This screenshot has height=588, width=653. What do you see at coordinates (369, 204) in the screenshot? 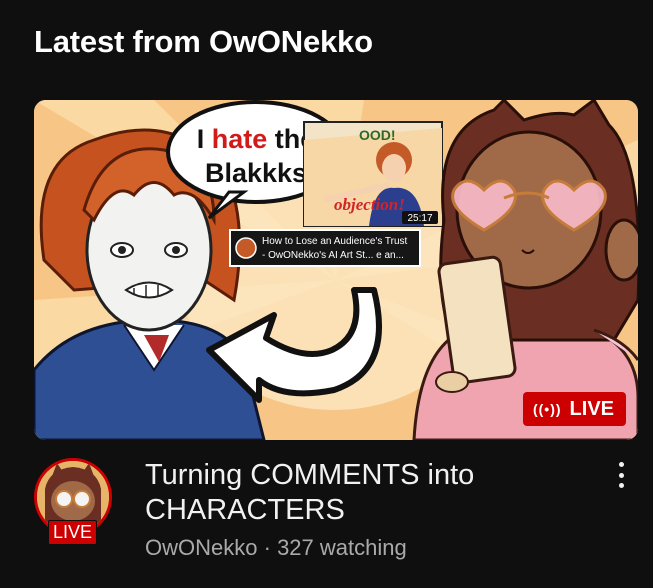
I see `inner-banner: objection!` at bounding box center [369, 204].